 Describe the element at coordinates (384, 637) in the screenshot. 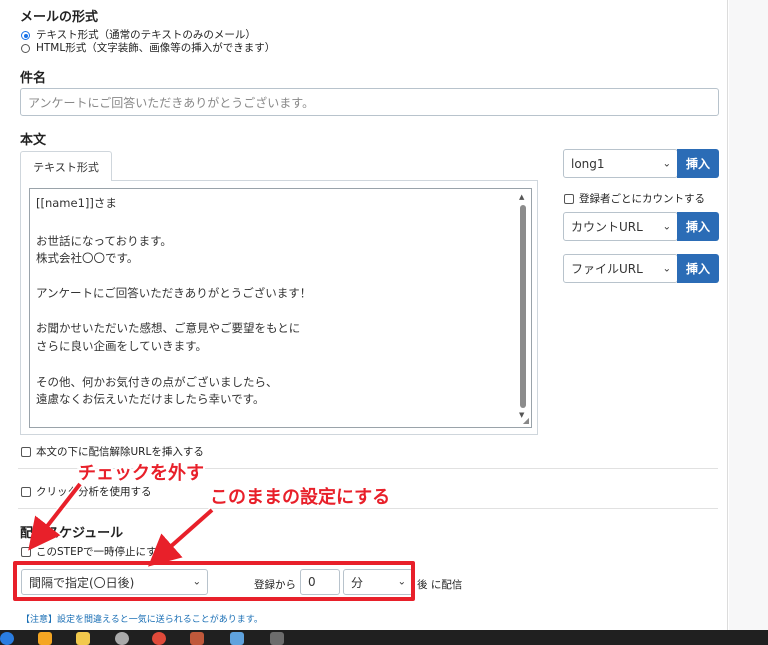

I see `taskbar` at that location.